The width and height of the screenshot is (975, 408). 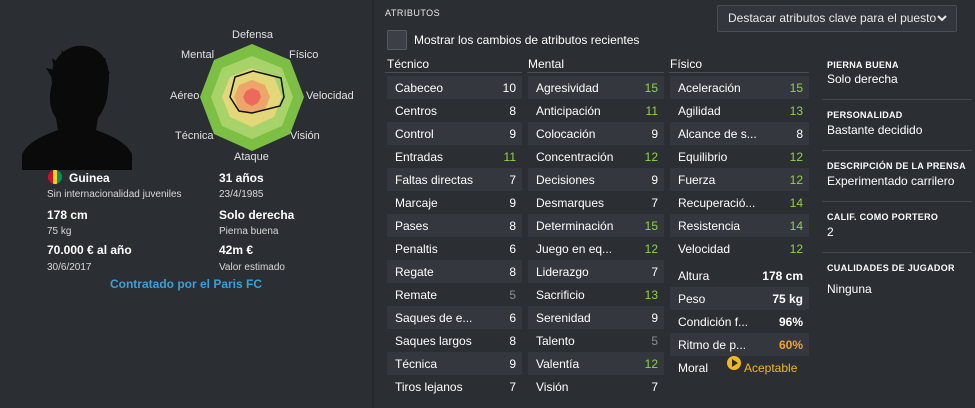 I want to click on attribute-row: Valentía 12, so click(x=596, y=363).